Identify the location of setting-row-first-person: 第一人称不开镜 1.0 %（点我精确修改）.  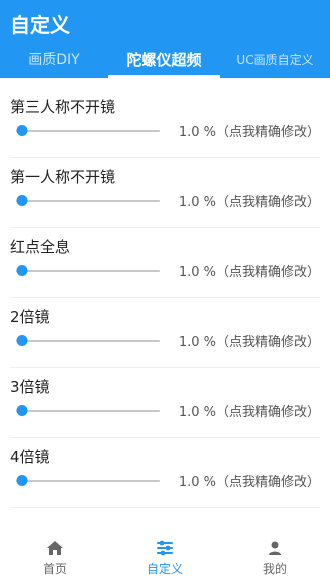
(165, 193).